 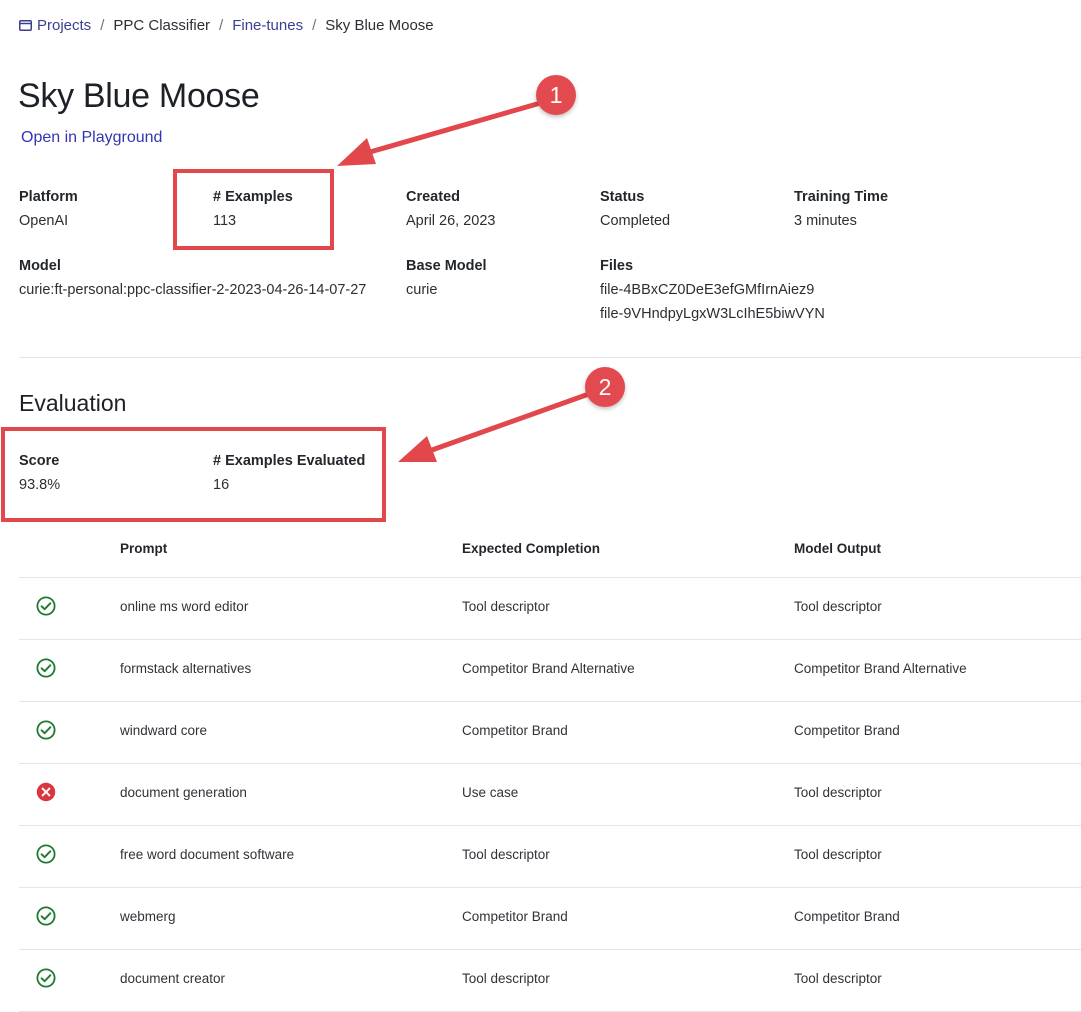 What do you see at coordinates (841, 197) in the screenshot?
I see `training-time-label: Training Time` at bounding box center [841, 197].